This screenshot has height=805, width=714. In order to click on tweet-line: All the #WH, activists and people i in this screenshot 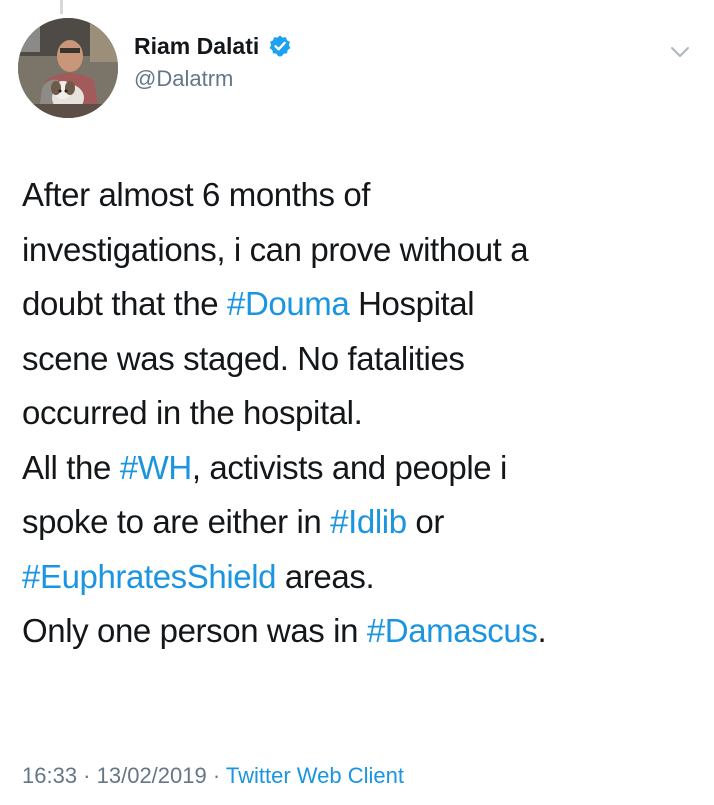, I will do `click(357, 468)`.